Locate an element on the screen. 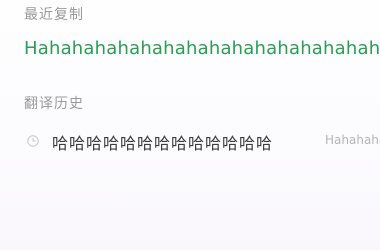 This screenshot has height=250, width=380. history-list-item: 哈哈哈哈哈哈哈哈哈哈哈哈哈 Hahahahahahahaha is located at coordinates (190, 141).